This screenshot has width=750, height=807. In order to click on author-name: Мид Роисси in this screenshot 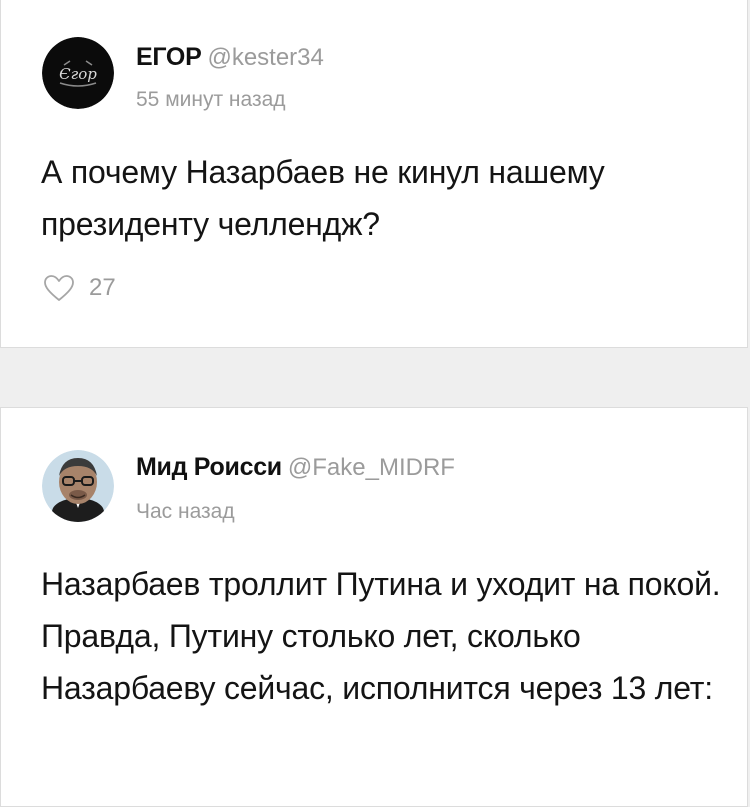, I will do `click(209, 467)`.